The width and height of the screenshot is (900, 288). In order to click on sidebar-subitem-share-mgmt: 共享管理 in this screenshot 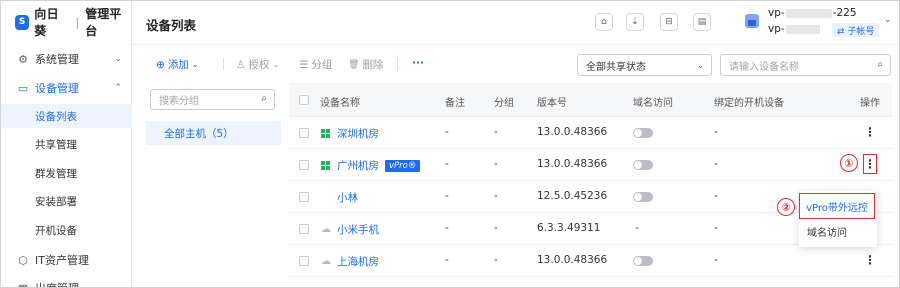, I will do `click(66, 144)`.